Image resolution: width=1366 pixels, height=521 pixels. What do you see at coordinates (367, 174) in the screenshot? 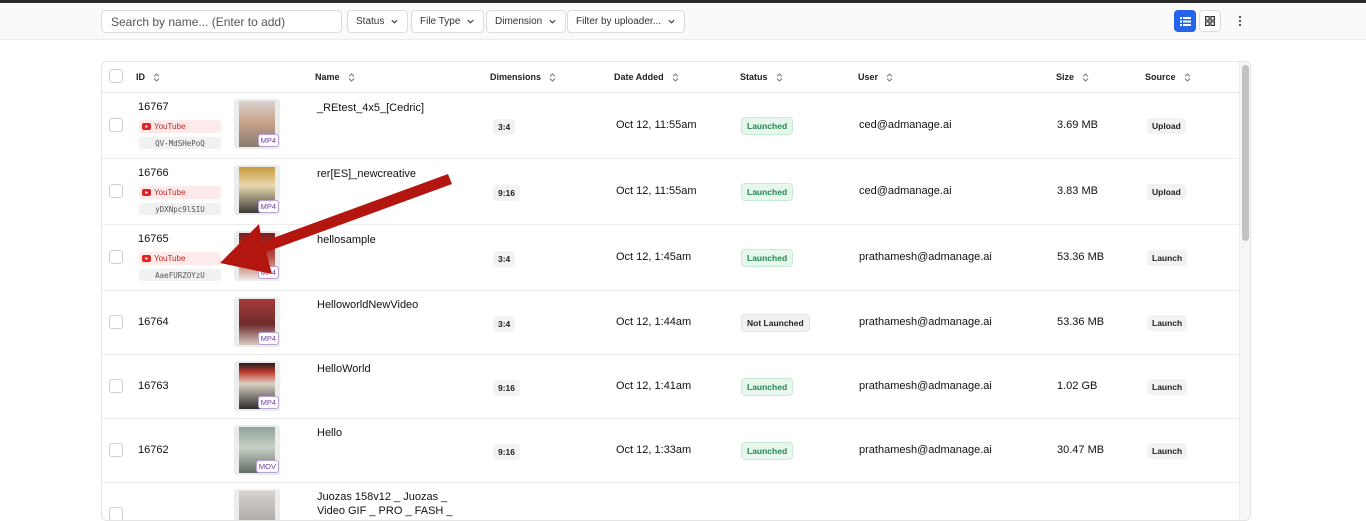
I see `row-name: rer[ES]_newcreative` at bounding box center [367, 174].